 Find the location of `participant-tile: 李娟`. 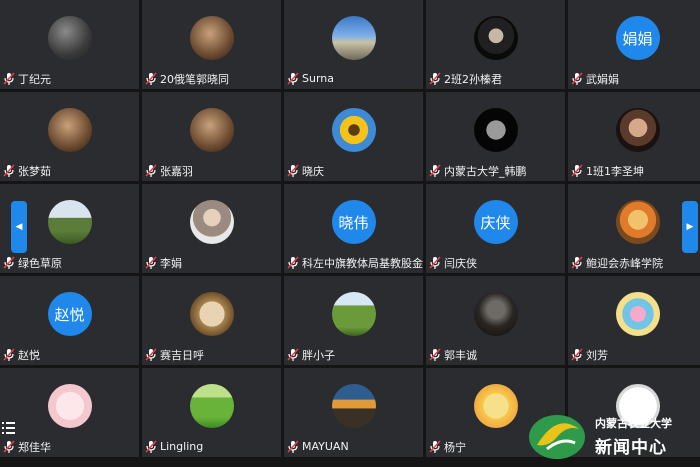

participant-tile: 李娟 is located at coordinates (211, 228).